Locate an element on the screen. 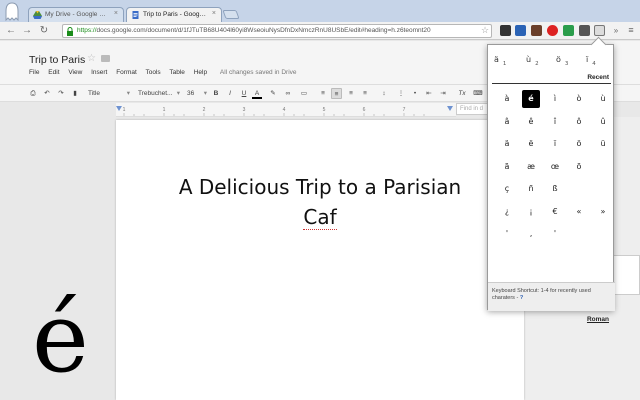 The width and height of the screenshot is (640, 400). increase-indent-icon: ⇥ is located at coordinates (443, 93).